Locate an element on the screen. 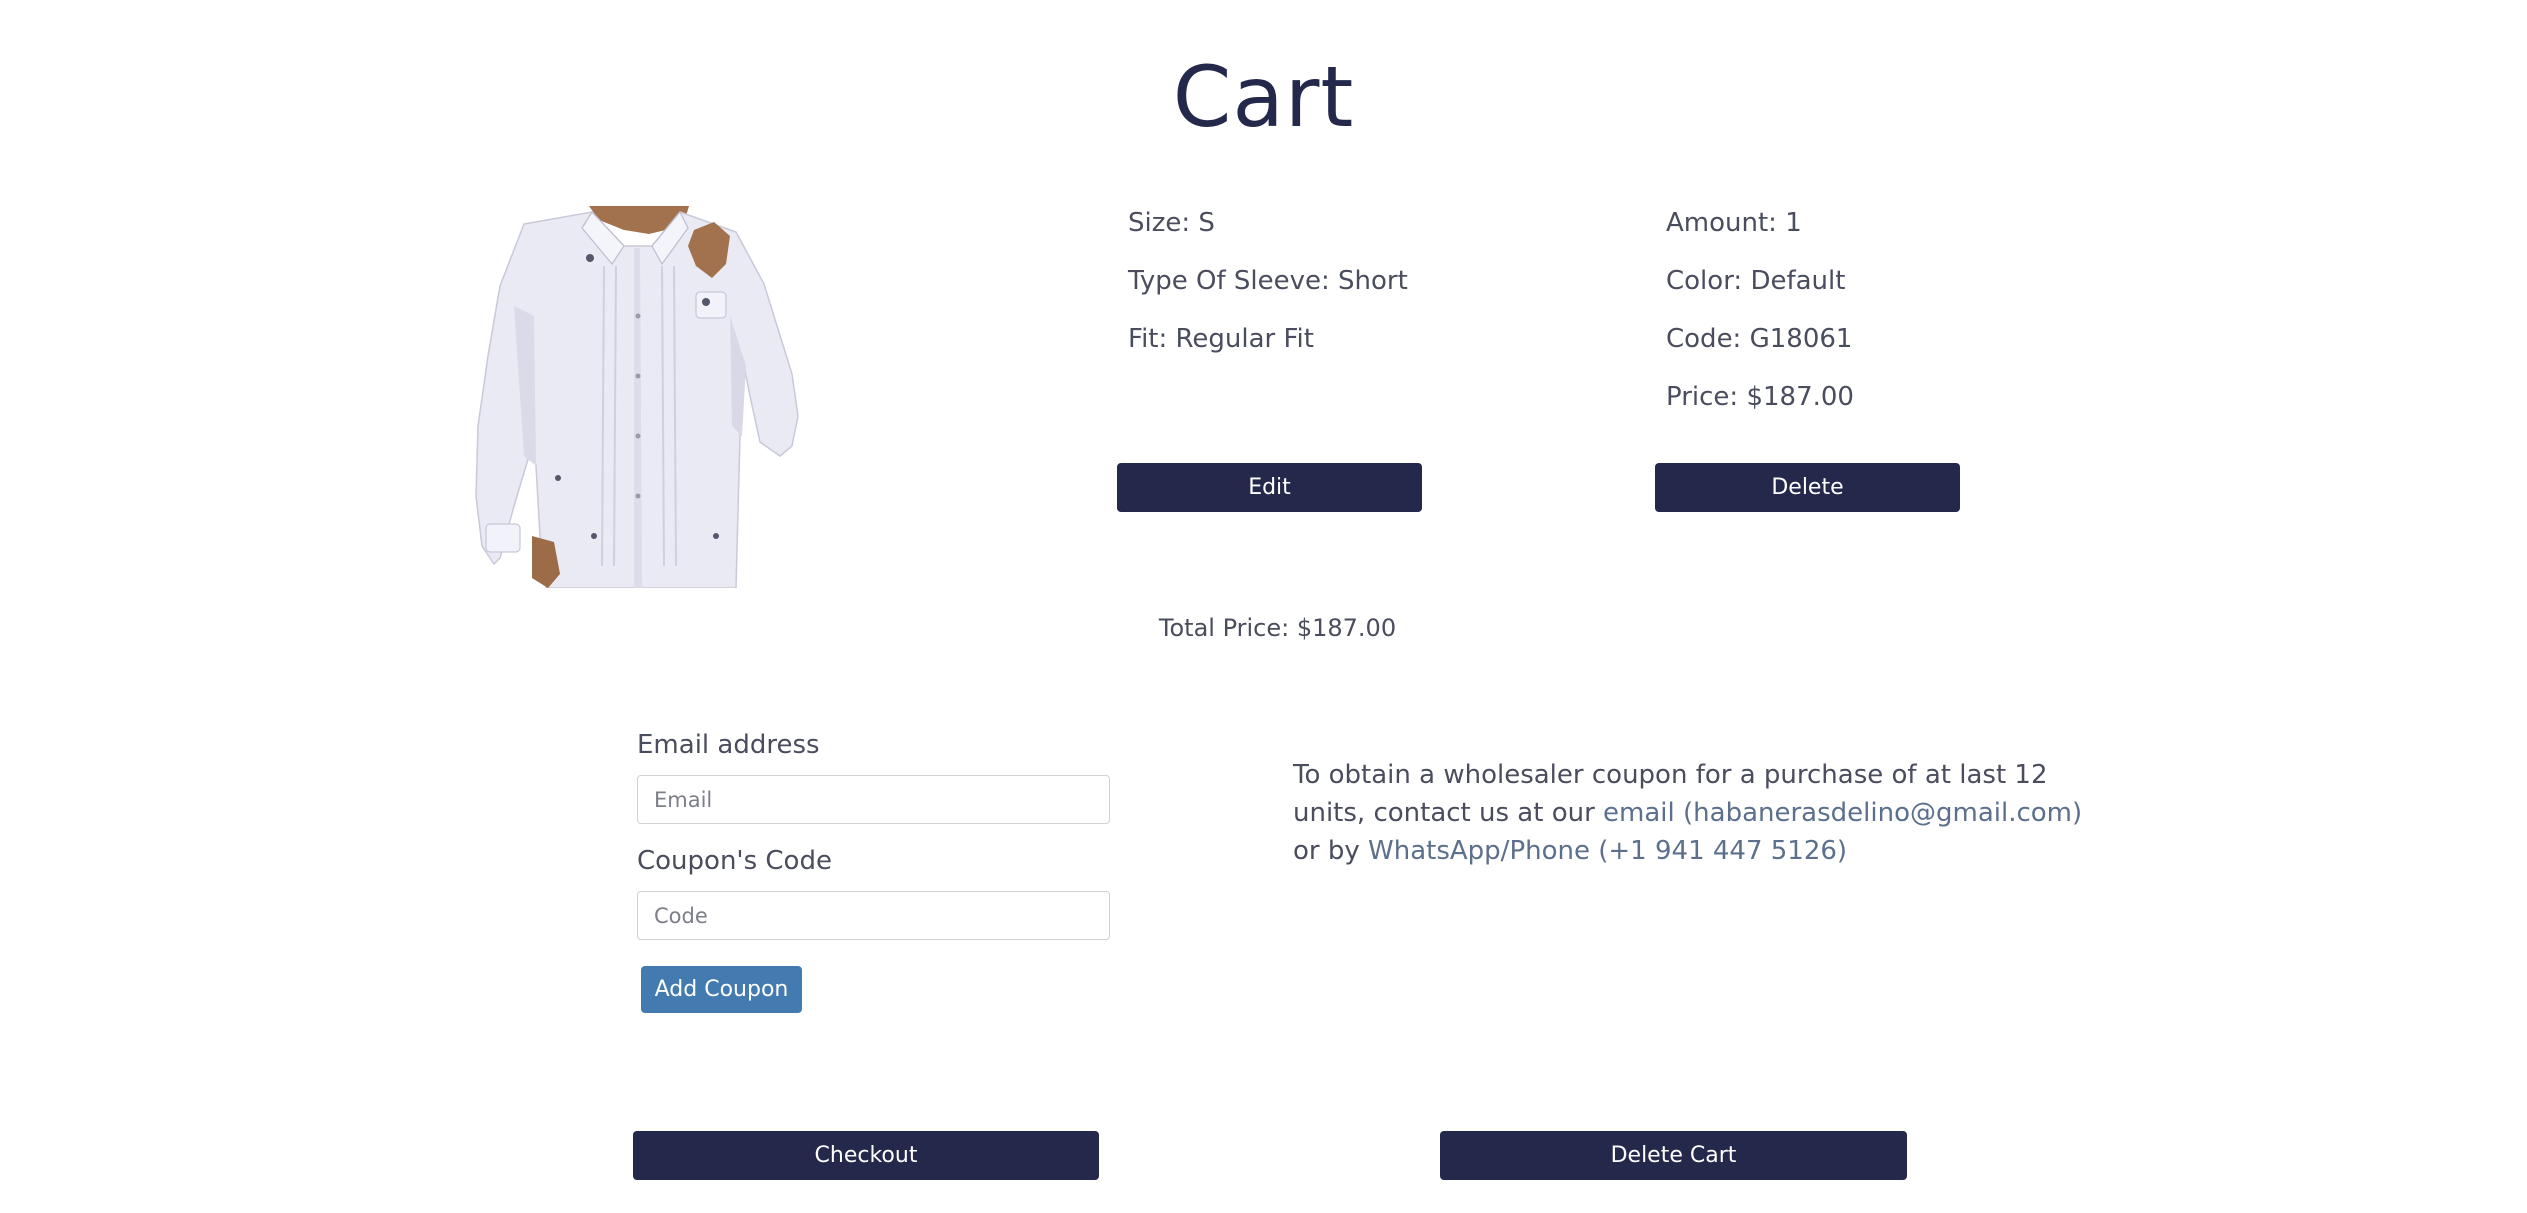 This screenshot has height=1213, width=2527. whatsapp-phone-link: WhatsApp/Phone (+1 941 447 5126) is located at coordinates (1607, 851).